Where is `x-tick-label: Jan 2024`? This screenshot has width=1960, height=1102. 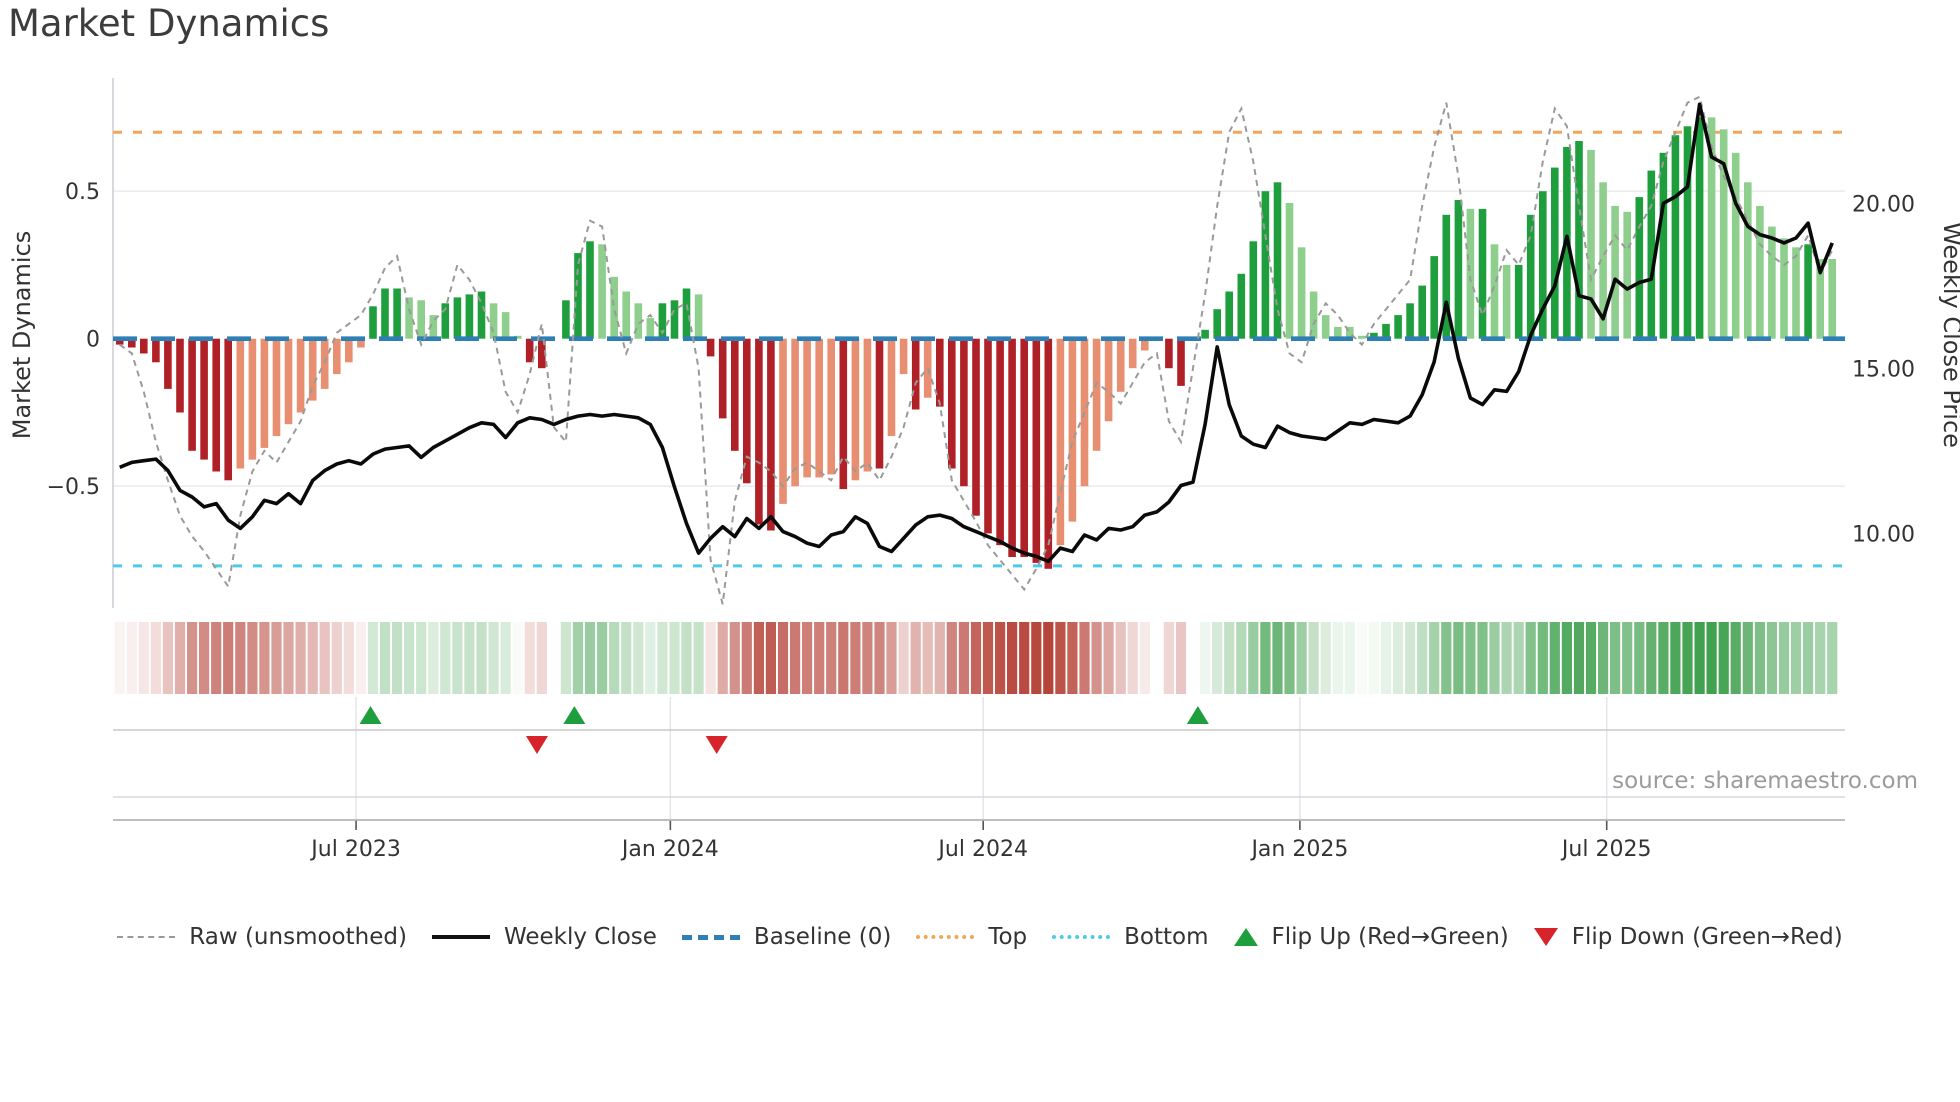 x-tick-label: Jan 2024 is located at coordinates (669, 849).